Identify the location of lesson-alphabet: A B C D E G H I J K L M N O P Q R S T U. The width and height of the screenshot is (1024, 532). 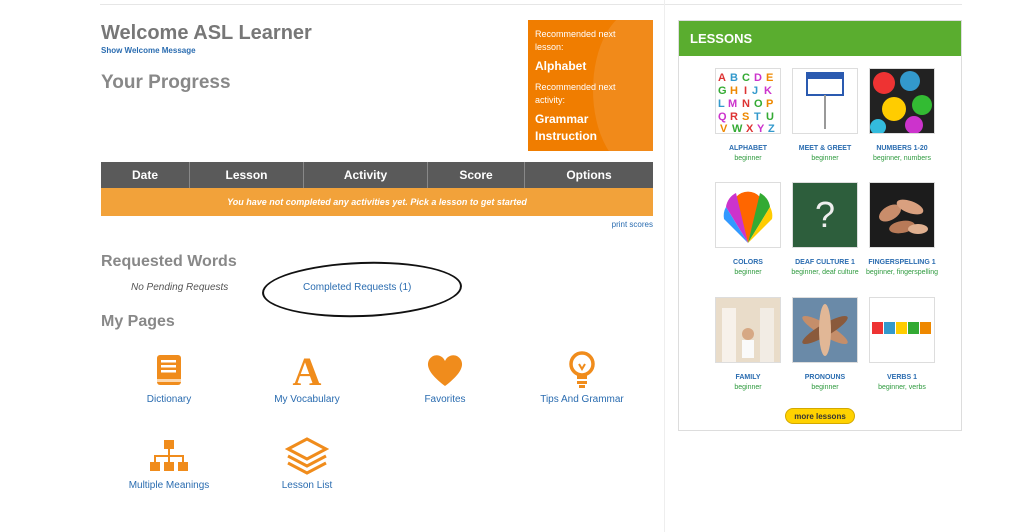
(748, 115).